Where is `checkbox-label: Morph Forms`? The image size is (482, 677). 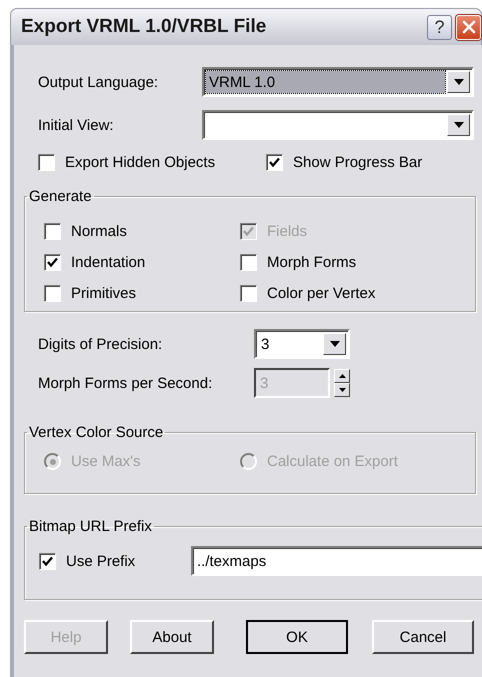
checkbox-label: Morph Forms is located at coordinates (311, 262).